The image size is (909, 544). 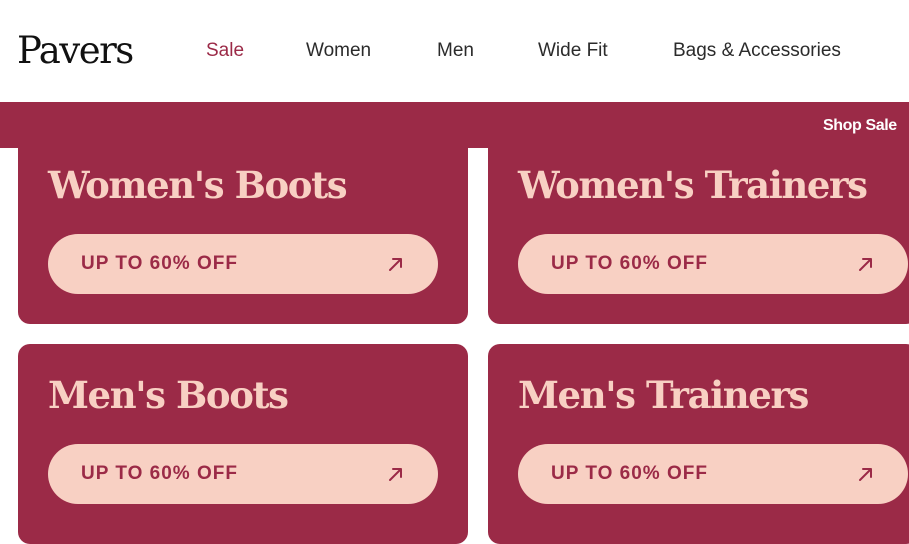 What do you see at coordinates (338, 51) in the screenshot?
I see `nav-item-women: Women` at bounding box center [338, 51].